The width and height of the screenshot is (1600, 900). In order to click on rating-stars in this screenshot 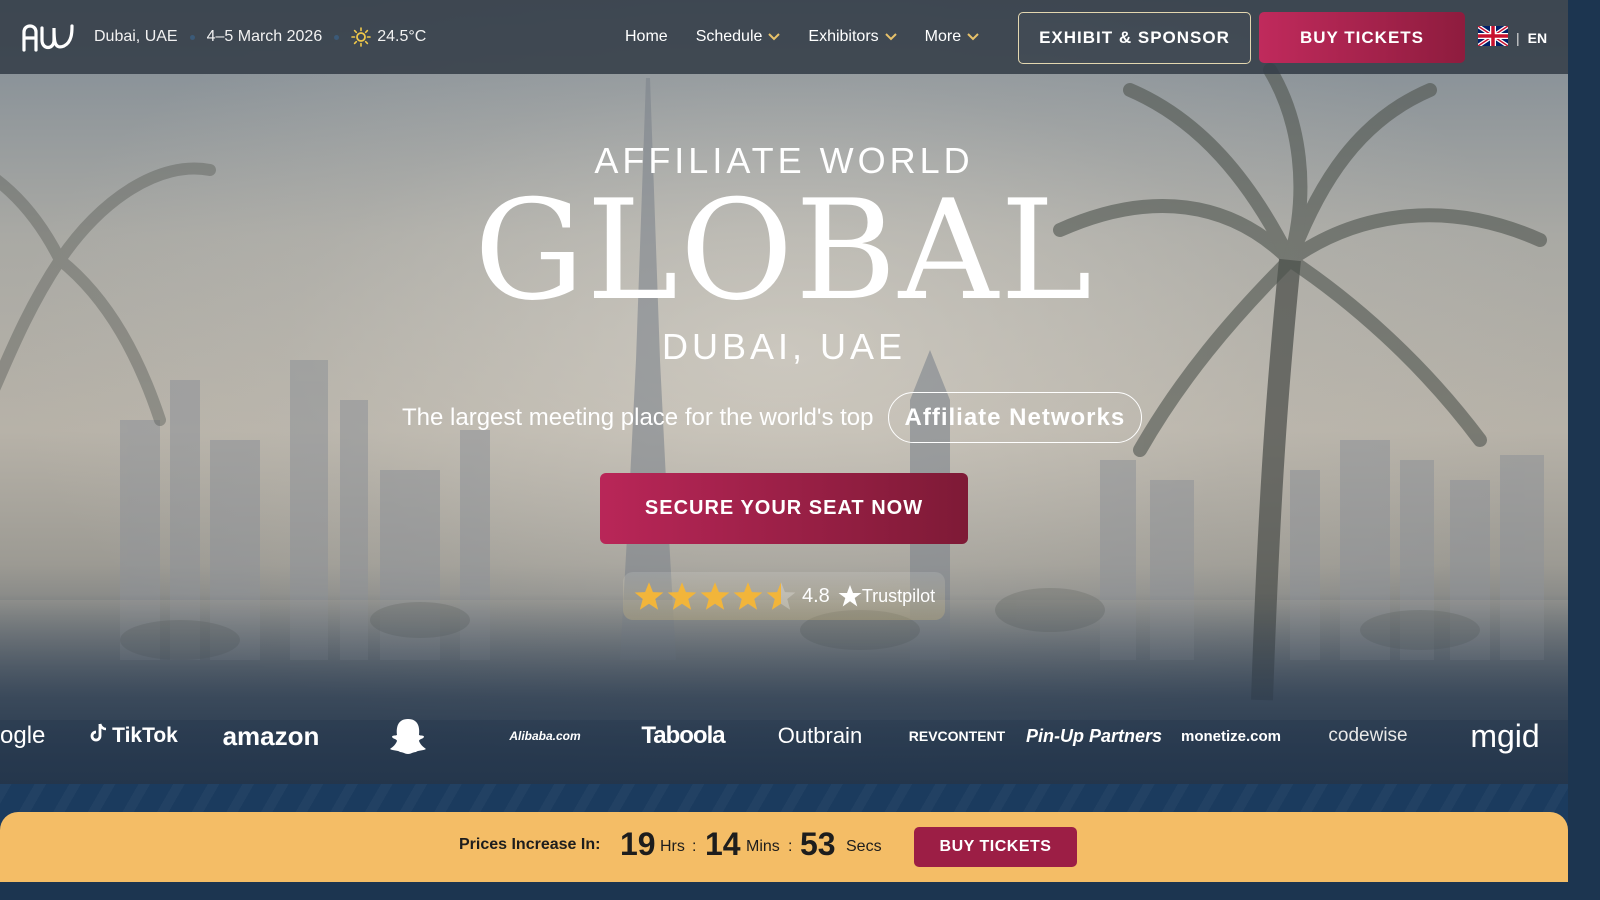, I will do `click(715, 596)`.